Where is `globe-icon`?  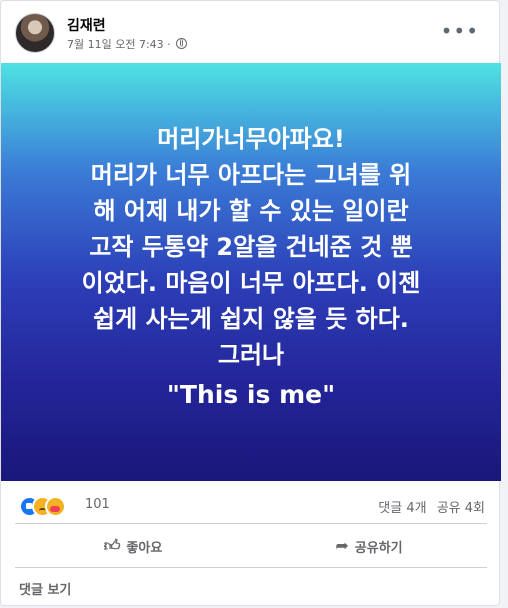 globe-icon is located at coordinates (182, 43).